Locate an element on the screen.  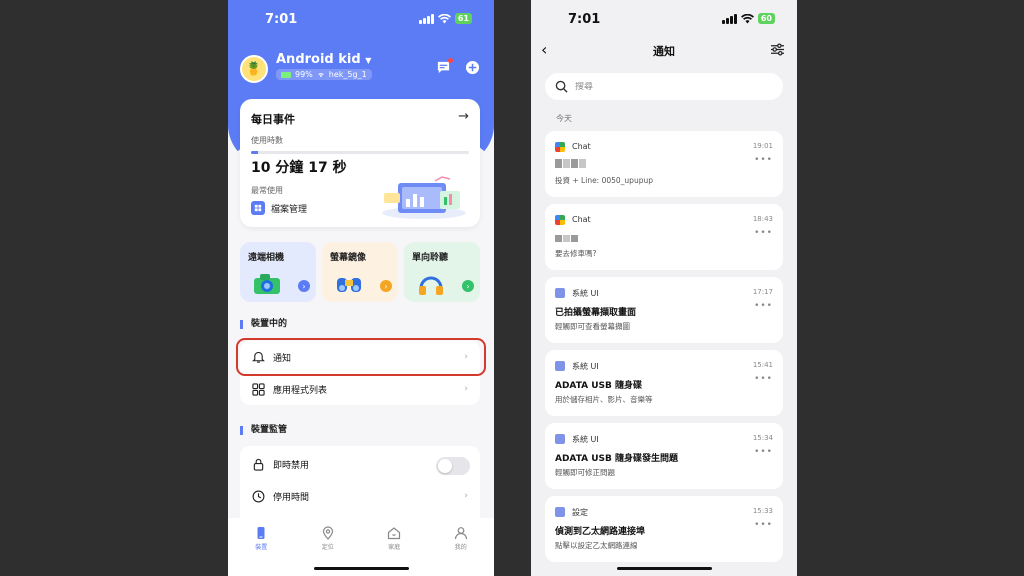
nav-header: ‹ 通知 is located at coordinates (664, 51).